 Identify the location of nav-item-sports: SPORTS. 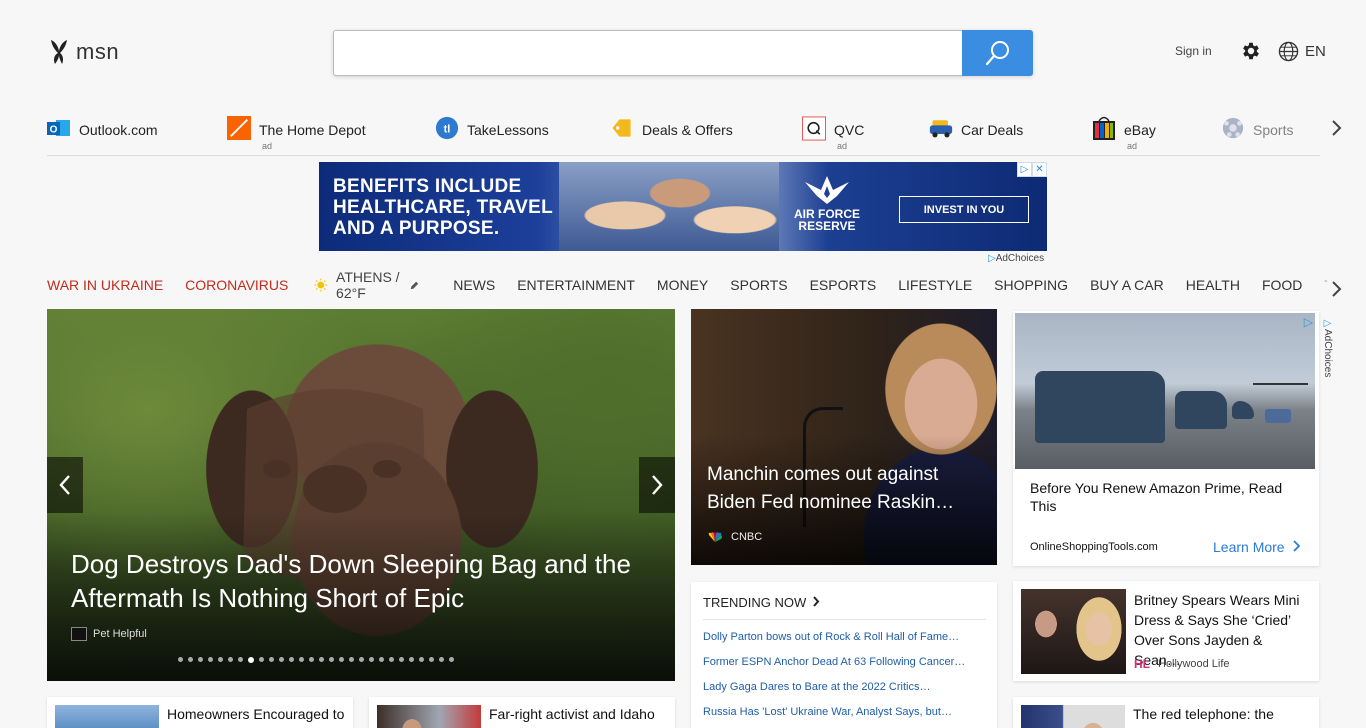
(758, 285).